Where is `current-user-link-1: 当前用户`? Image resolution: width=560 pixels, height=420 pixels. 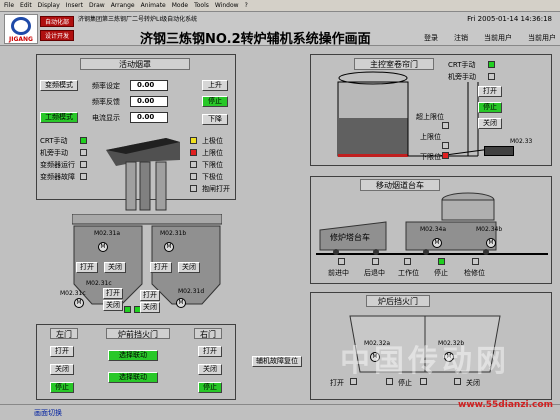 current-user-link-1: 当前用户 is located at coordinates (498, 38).